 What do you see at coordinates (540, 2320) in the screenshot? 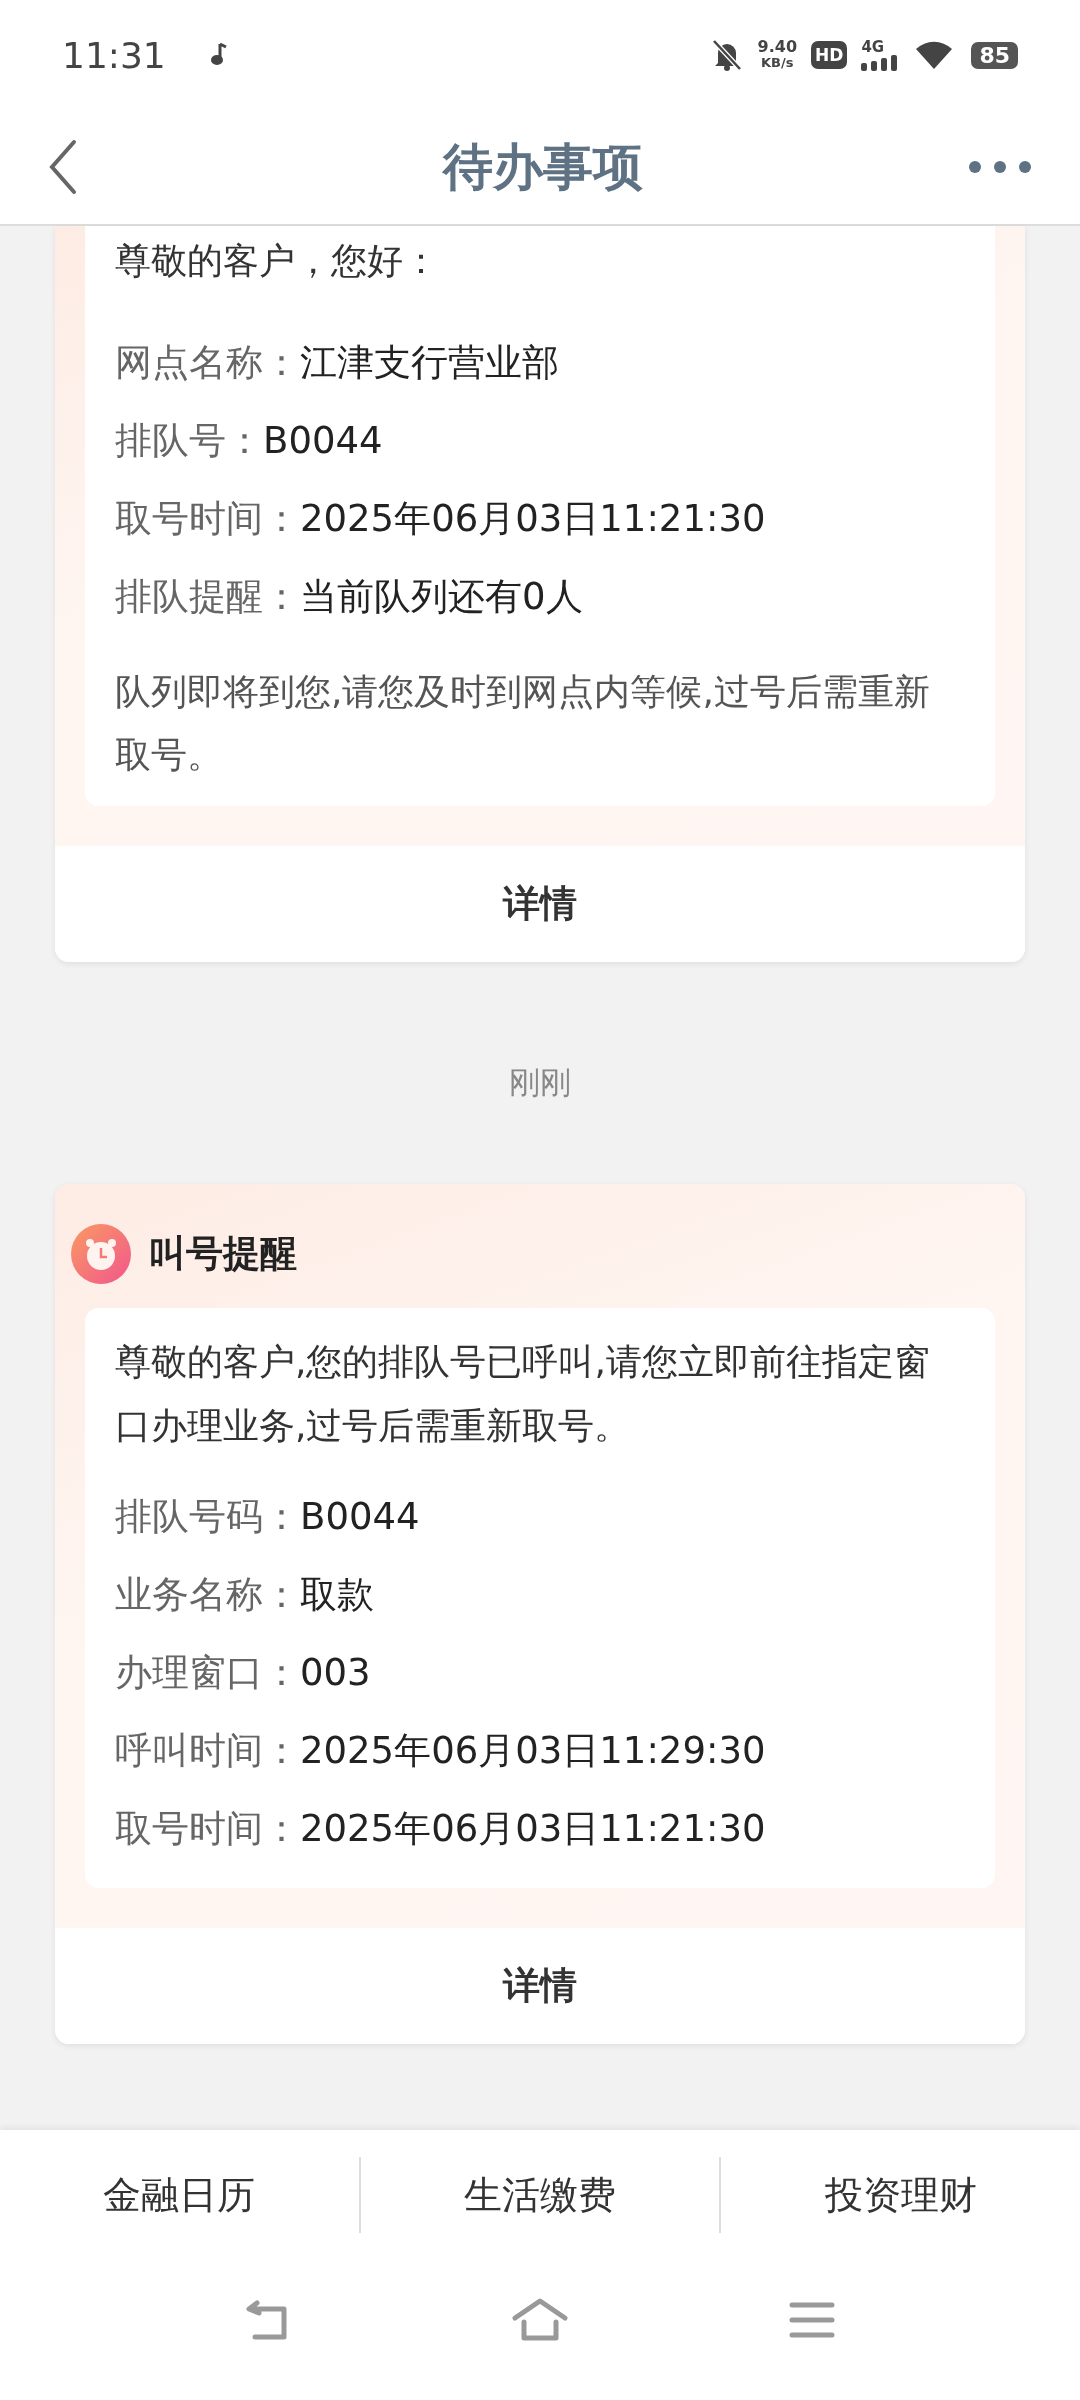
I see `home-icon` at bounding box center [540, 2320].